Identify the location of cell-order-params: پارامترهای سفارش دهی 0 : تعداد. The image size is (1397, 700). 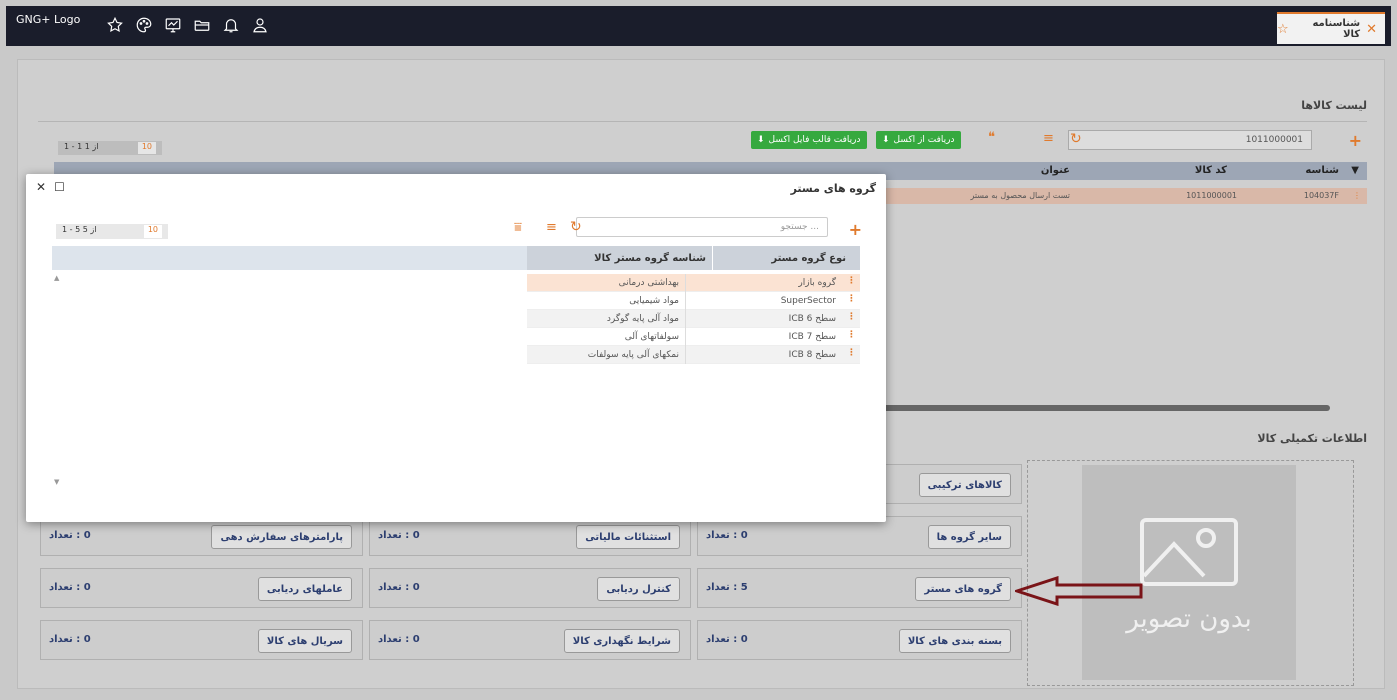
(201, 536).